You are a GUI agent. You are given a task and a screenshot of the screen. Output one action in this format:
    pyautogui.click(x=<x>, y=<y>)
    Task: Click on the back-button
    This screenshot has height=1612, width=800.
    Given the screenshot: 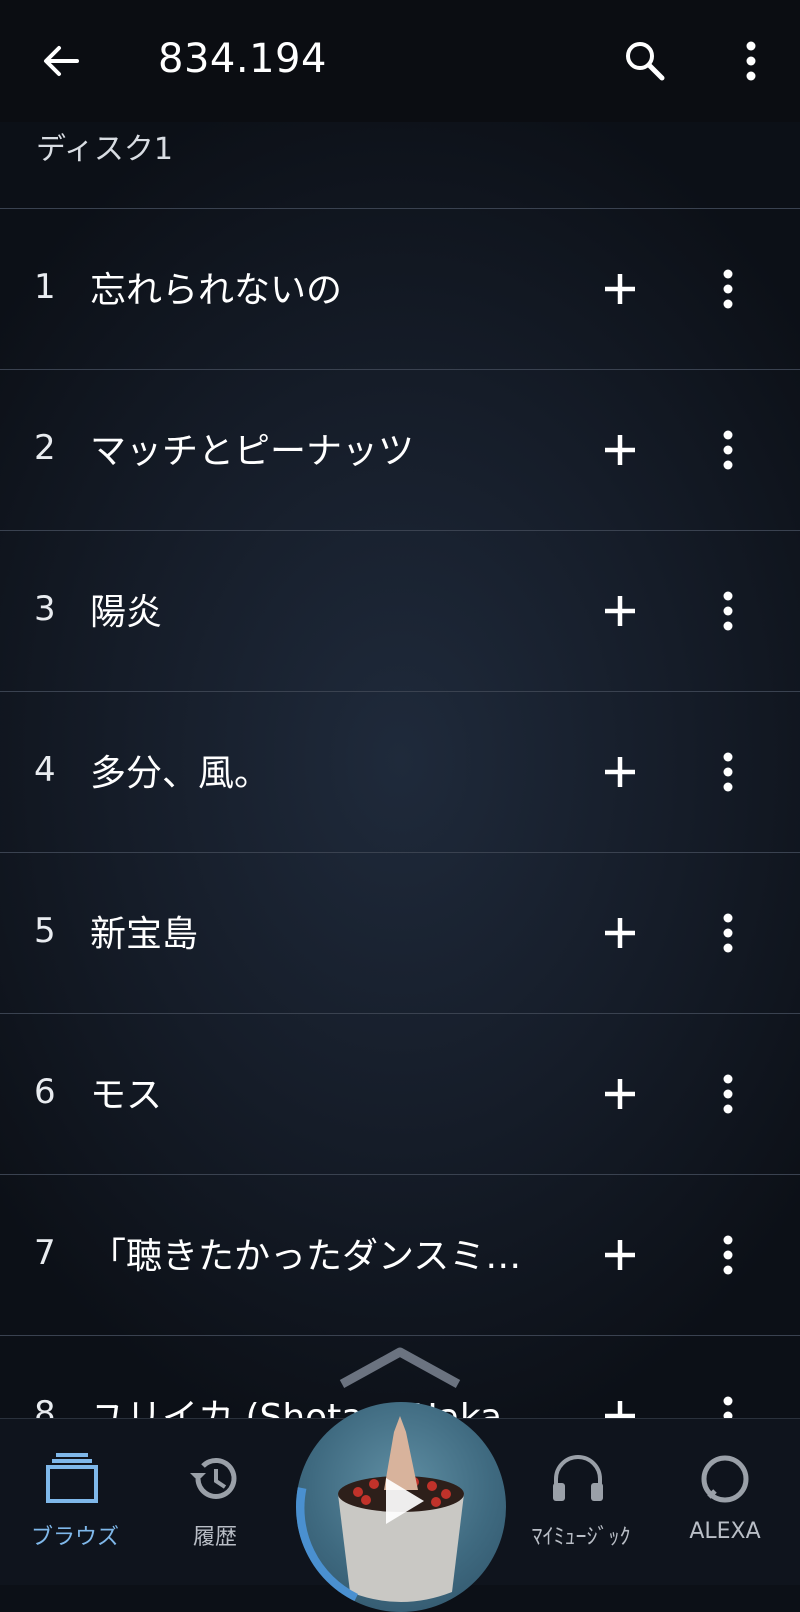 What is the action you would take?
    pyautogui.click(x=61, y=61)
    